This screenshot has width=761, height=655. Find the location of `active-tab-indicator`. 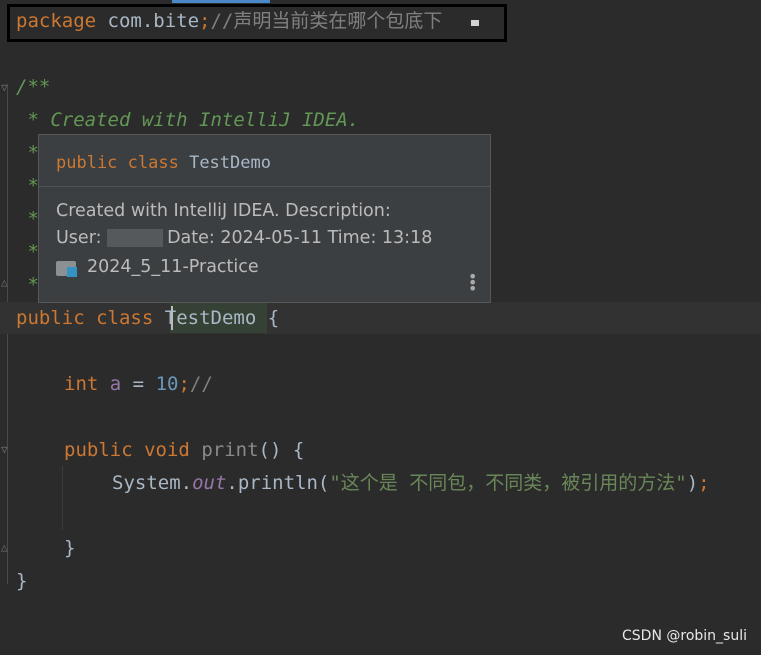

active-tab-indicator is located at coordinates (221, 1).